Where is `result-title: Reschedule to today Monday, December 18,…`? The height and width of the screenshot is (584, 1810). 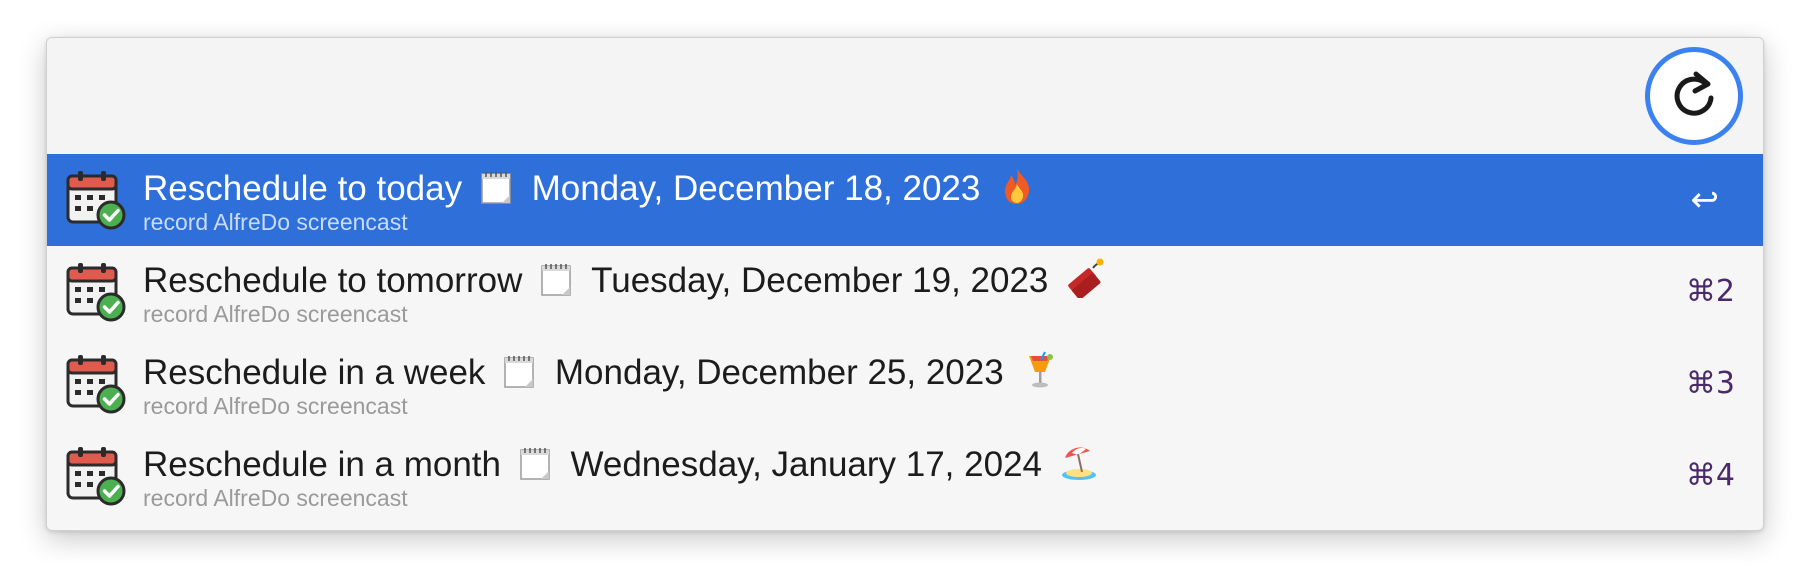
result-title: Reschedule to today Monday, December 18,… is located at coordinates (589, 188).